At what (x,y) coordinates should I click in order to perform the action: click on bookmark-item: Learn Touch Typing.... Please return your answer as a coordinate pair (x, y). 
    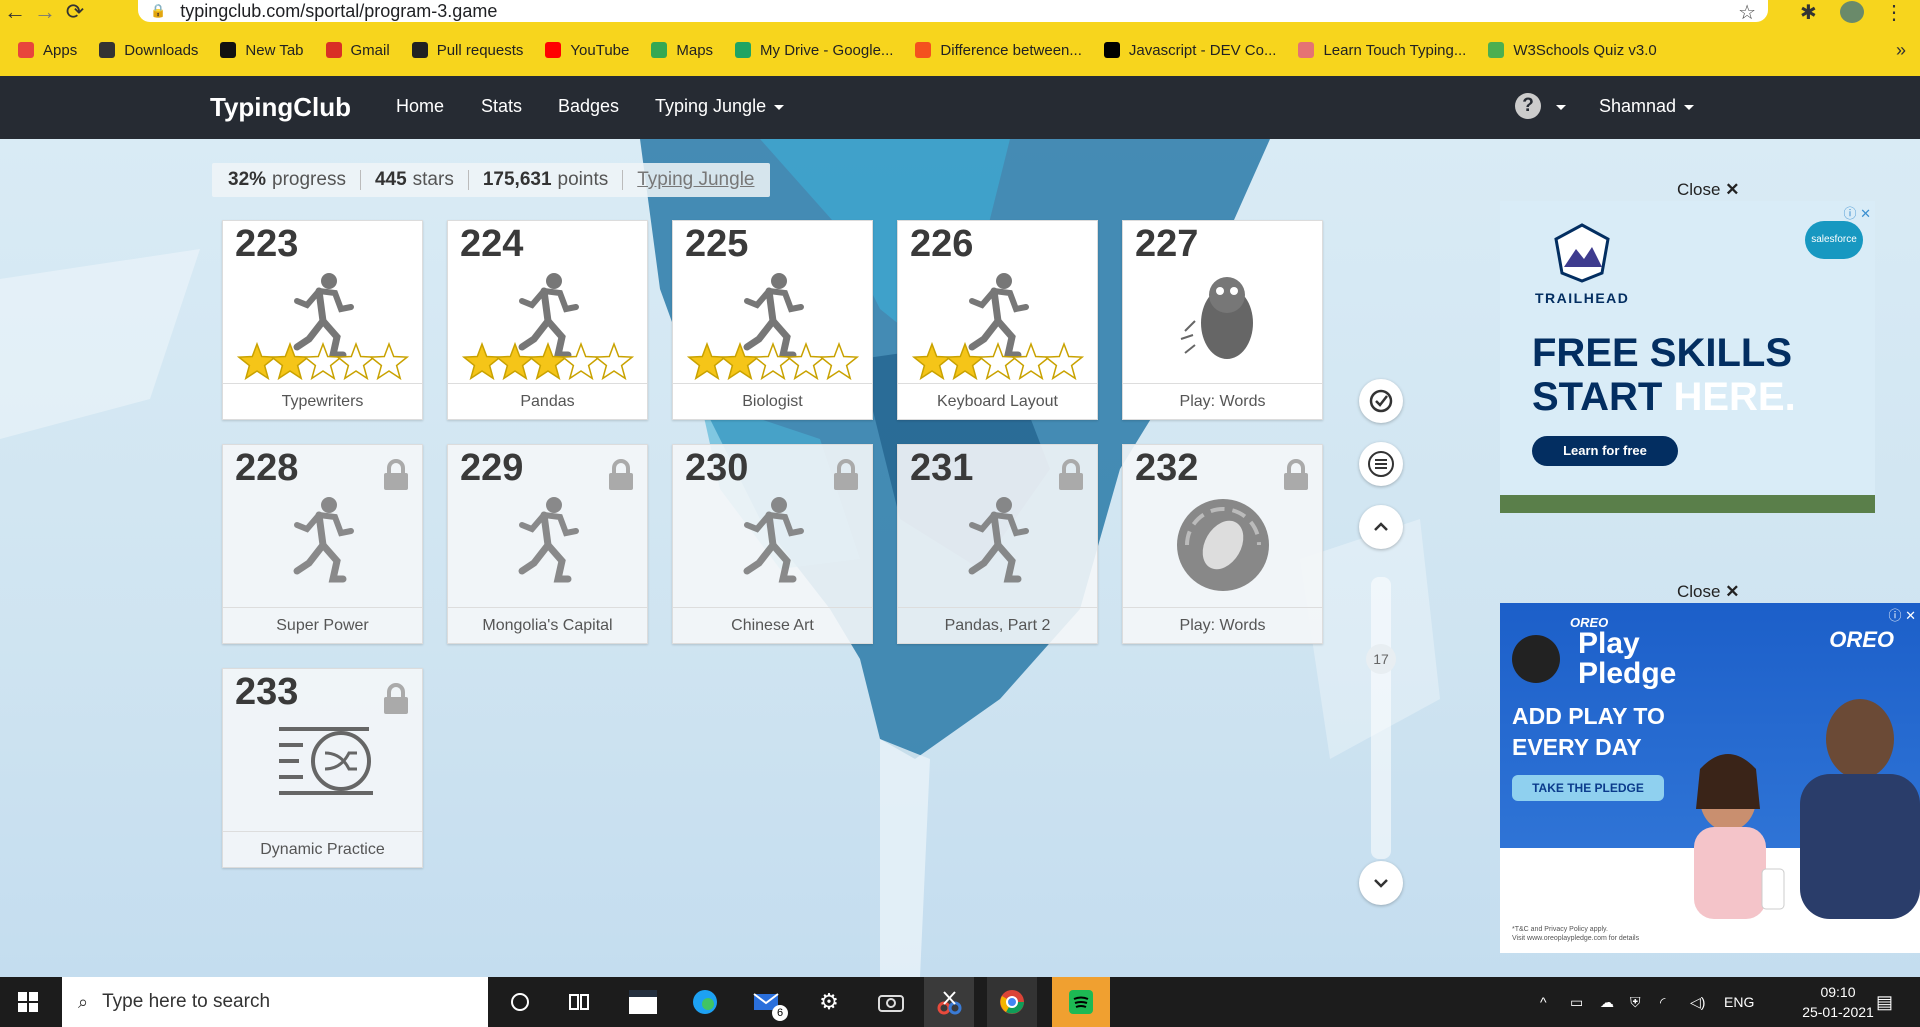
    Looking at the image, I should click on (1382, 50).